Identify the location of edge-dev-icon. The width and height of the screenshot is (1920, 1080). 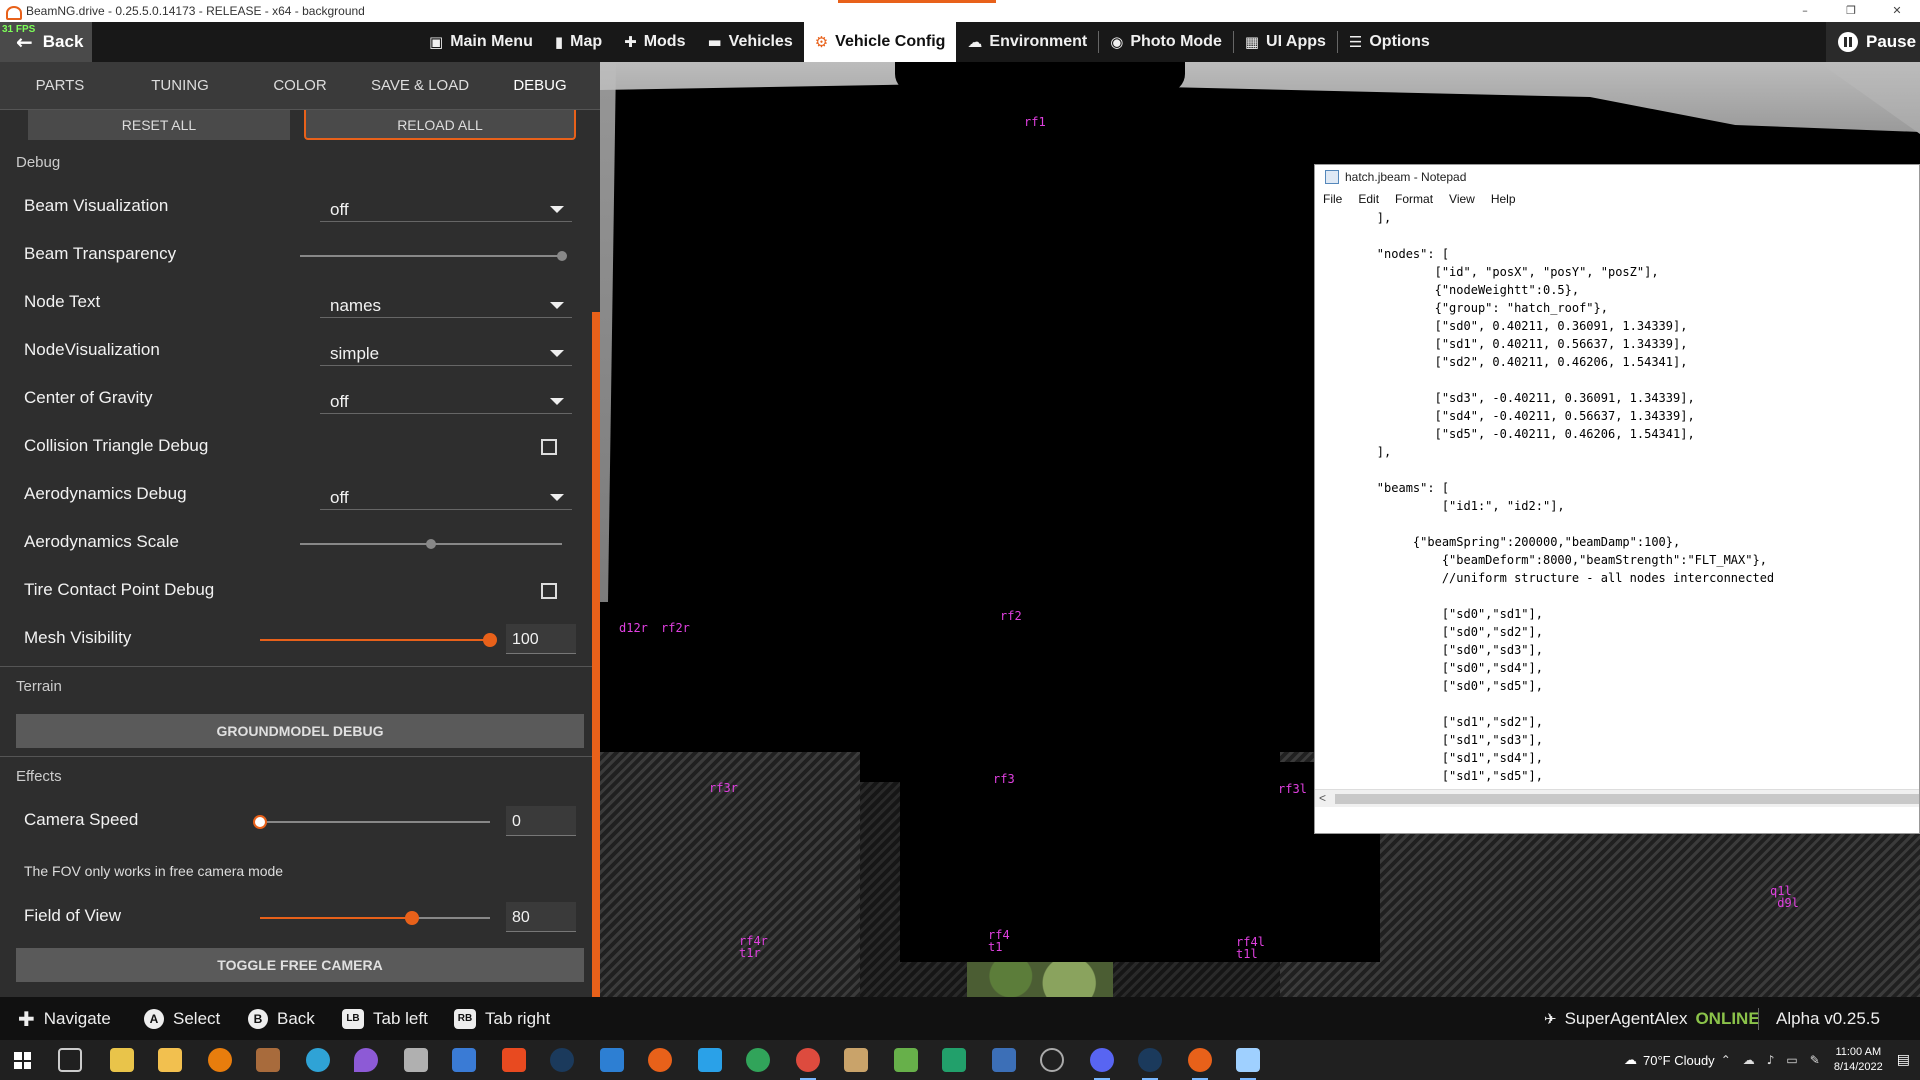
(758, 1060).